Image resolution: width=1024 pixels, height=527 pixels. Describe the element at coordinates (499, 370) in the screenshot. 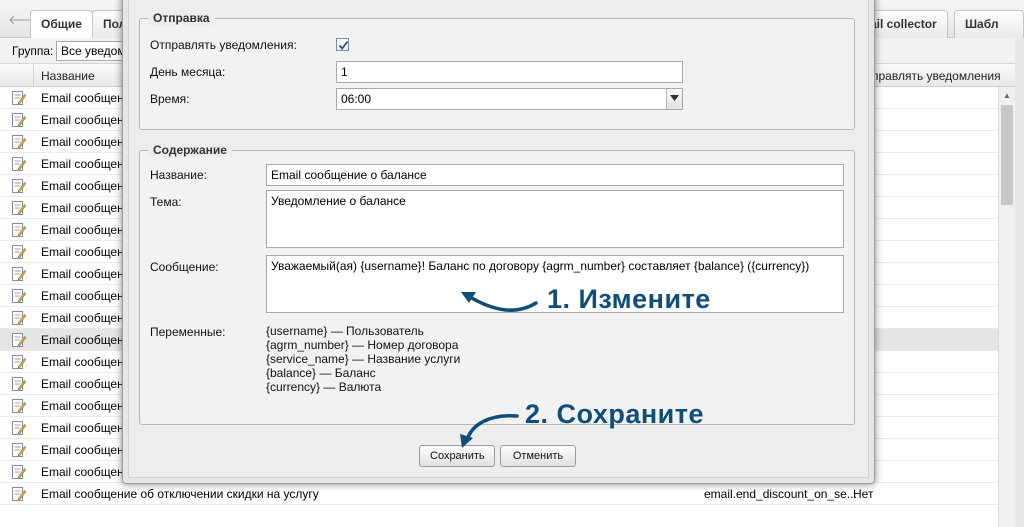

I see `annotation-arrows` at that location.